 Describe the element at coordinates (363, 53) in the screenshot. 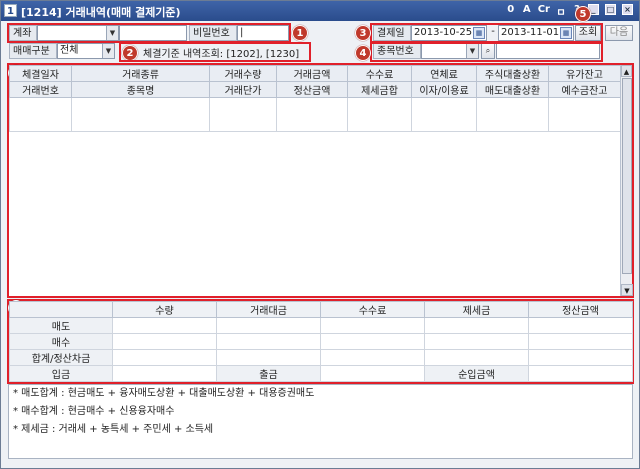

I see `marker-4: 4` at that location.